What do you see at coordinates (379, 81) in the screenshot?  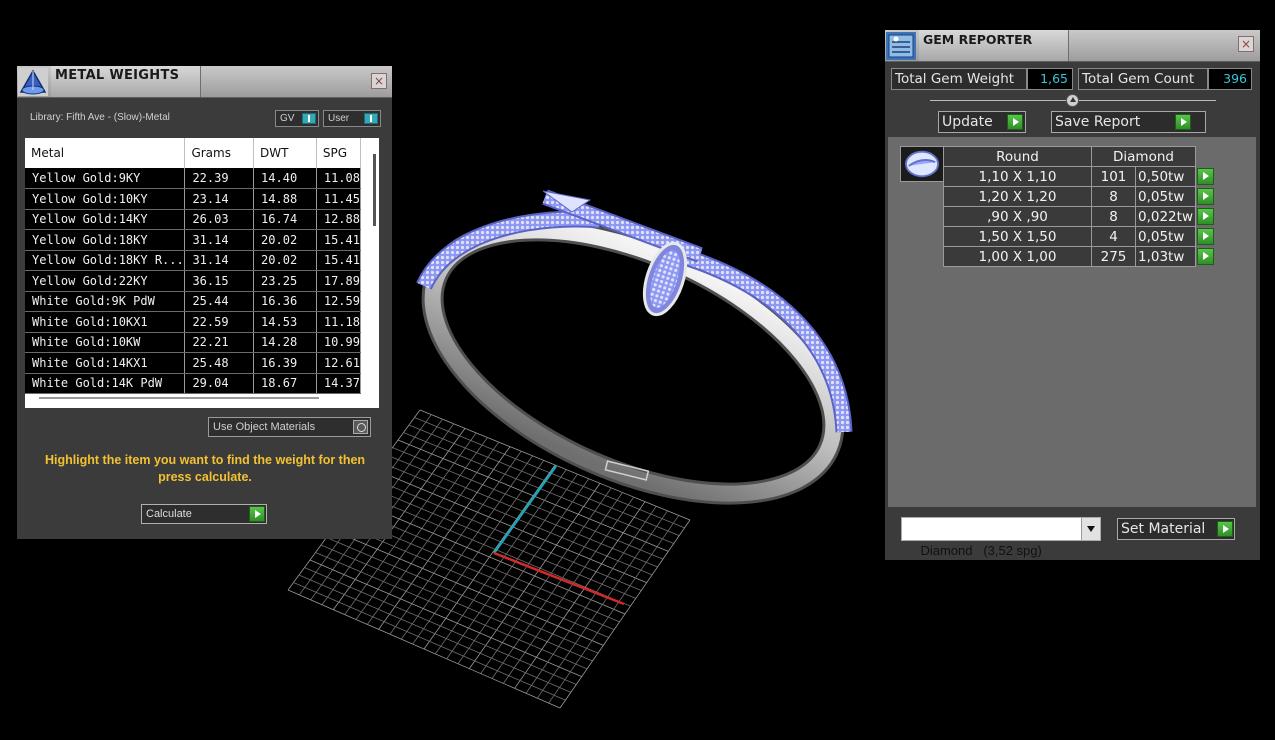 I see `metal-weights-close-button: ×` at bounding box center [379, 81].